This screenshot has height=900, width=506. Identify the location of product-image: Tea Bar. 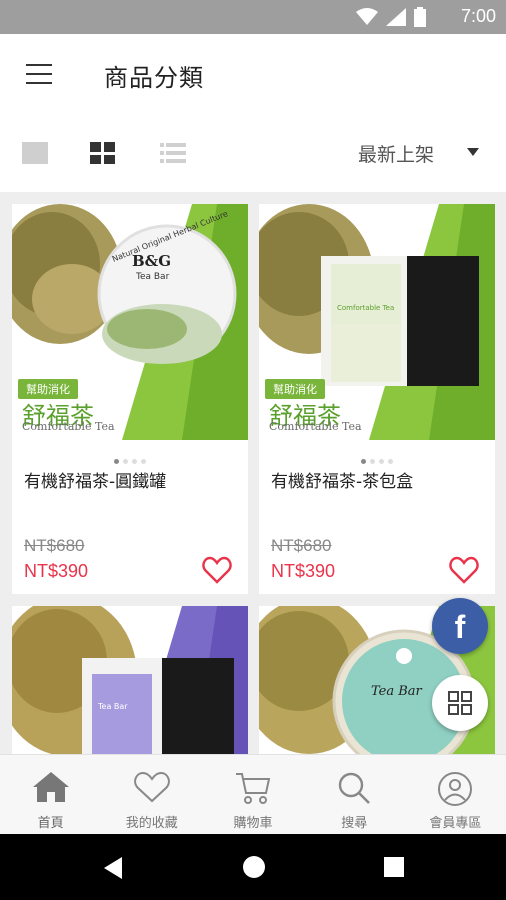
(130, 680).